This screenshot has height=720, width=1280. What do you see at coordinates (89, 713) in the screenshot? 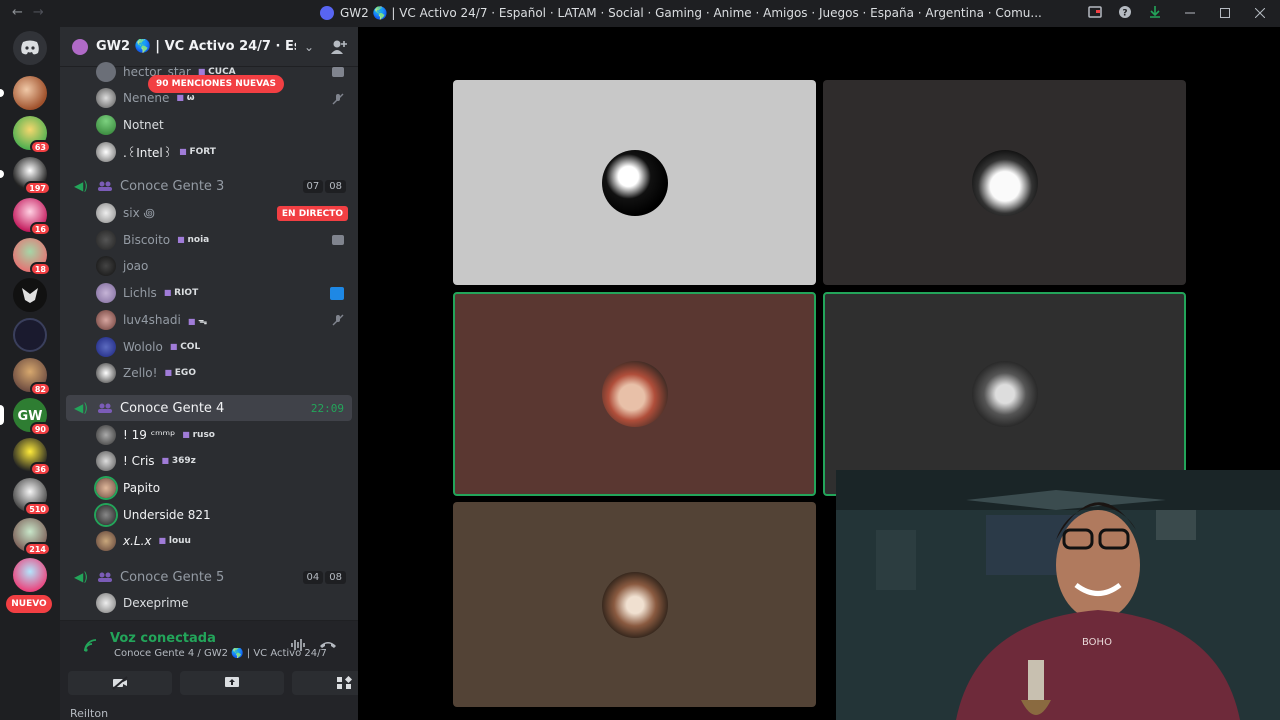
I see `user-name: Reilton` at bounding box center [89, 713].